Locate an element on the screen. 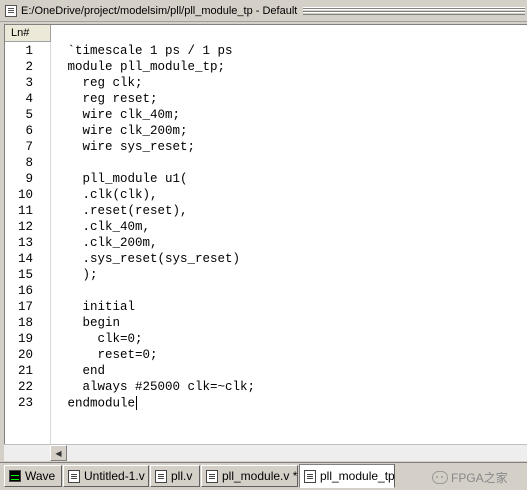  code-line: 8 is located at coordinates (266, 163).